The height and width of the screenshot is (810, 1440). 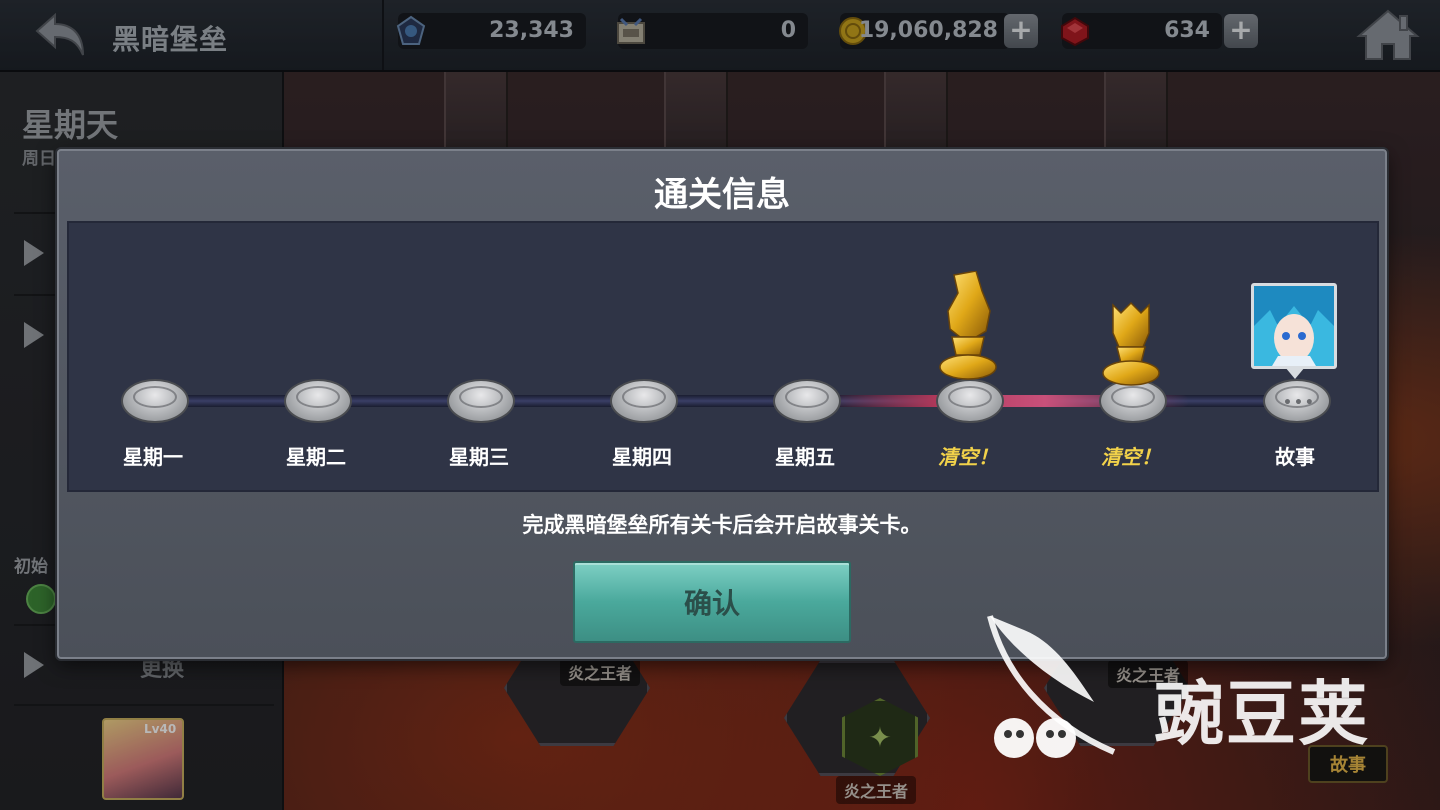 I want to click on watermark-text: 豌豆荚, so click(x=1262, y=714).